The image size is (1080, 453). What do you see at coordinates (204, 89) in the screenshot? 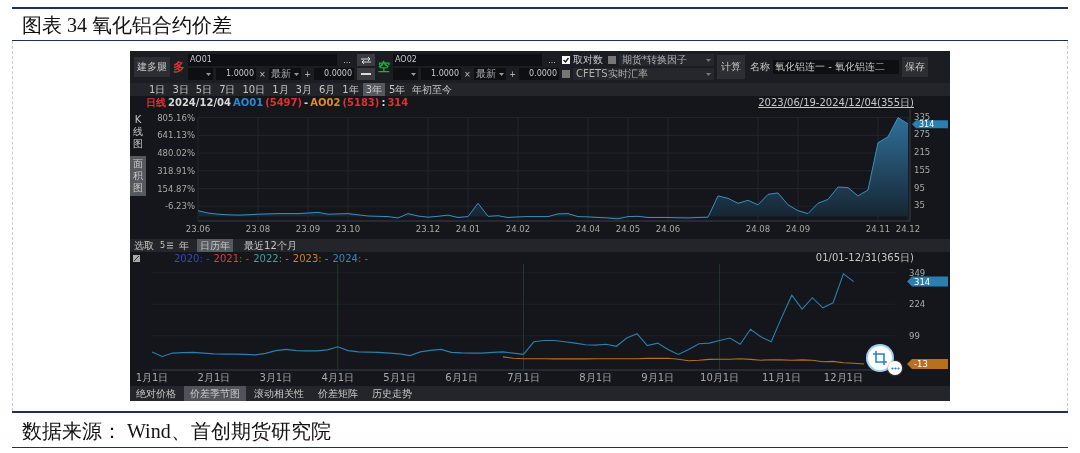
I see `period-tab: 5日` at bounding box center [204, 89].